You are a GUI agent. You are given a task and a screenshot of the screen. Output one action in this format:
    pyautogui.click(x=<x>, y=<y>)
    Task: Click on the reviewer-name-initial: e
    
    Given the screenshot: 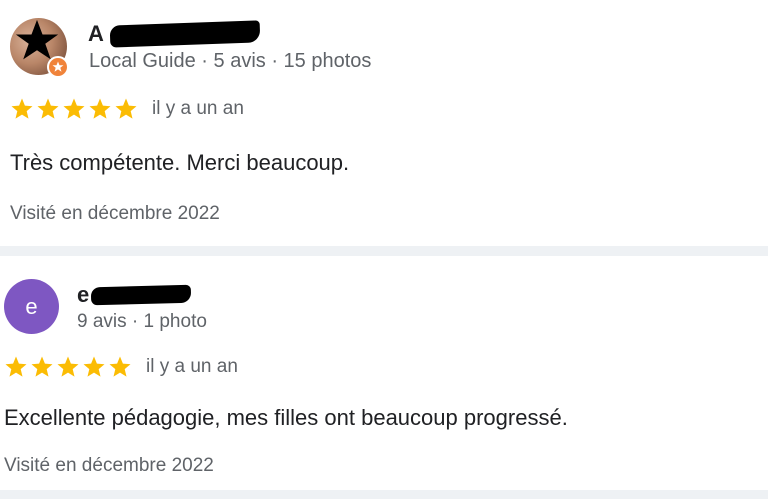 What is the action you would take?
    pyautogui.click(x=83, y=294)
    